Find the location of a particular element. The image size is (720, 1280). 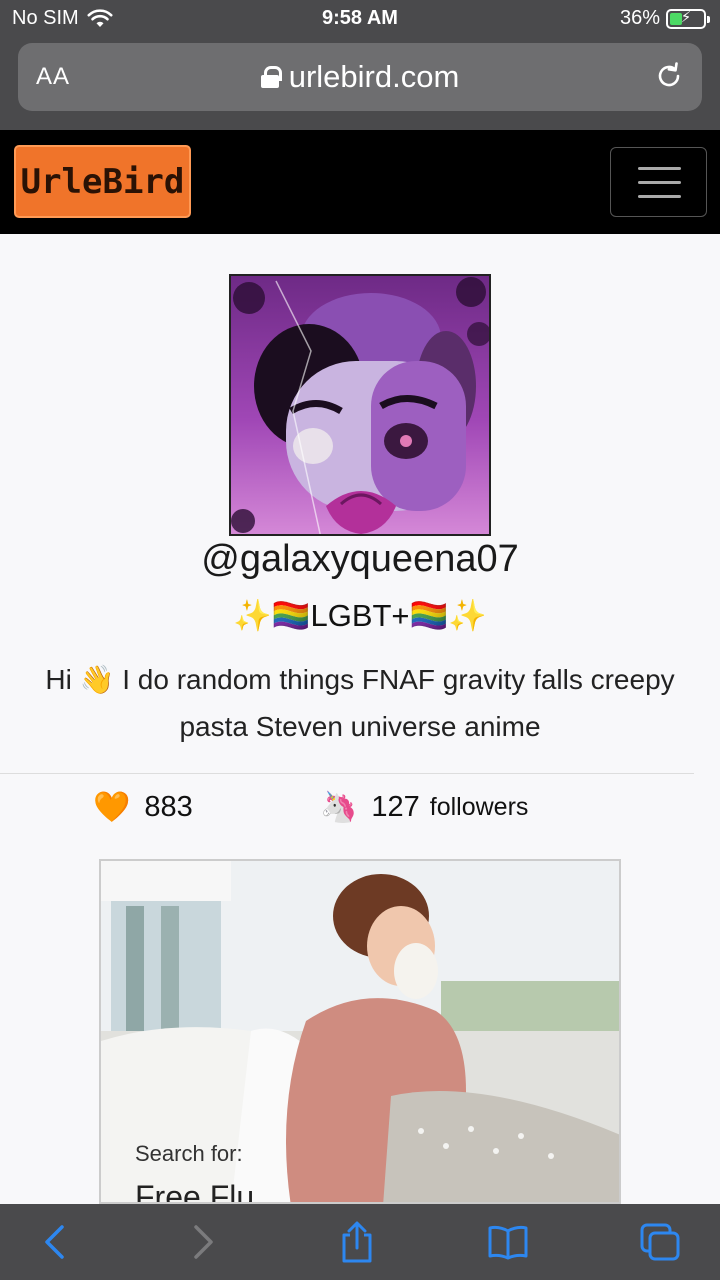

browser-chrome: AA urlebird.com is located at coordinates (360, 85).